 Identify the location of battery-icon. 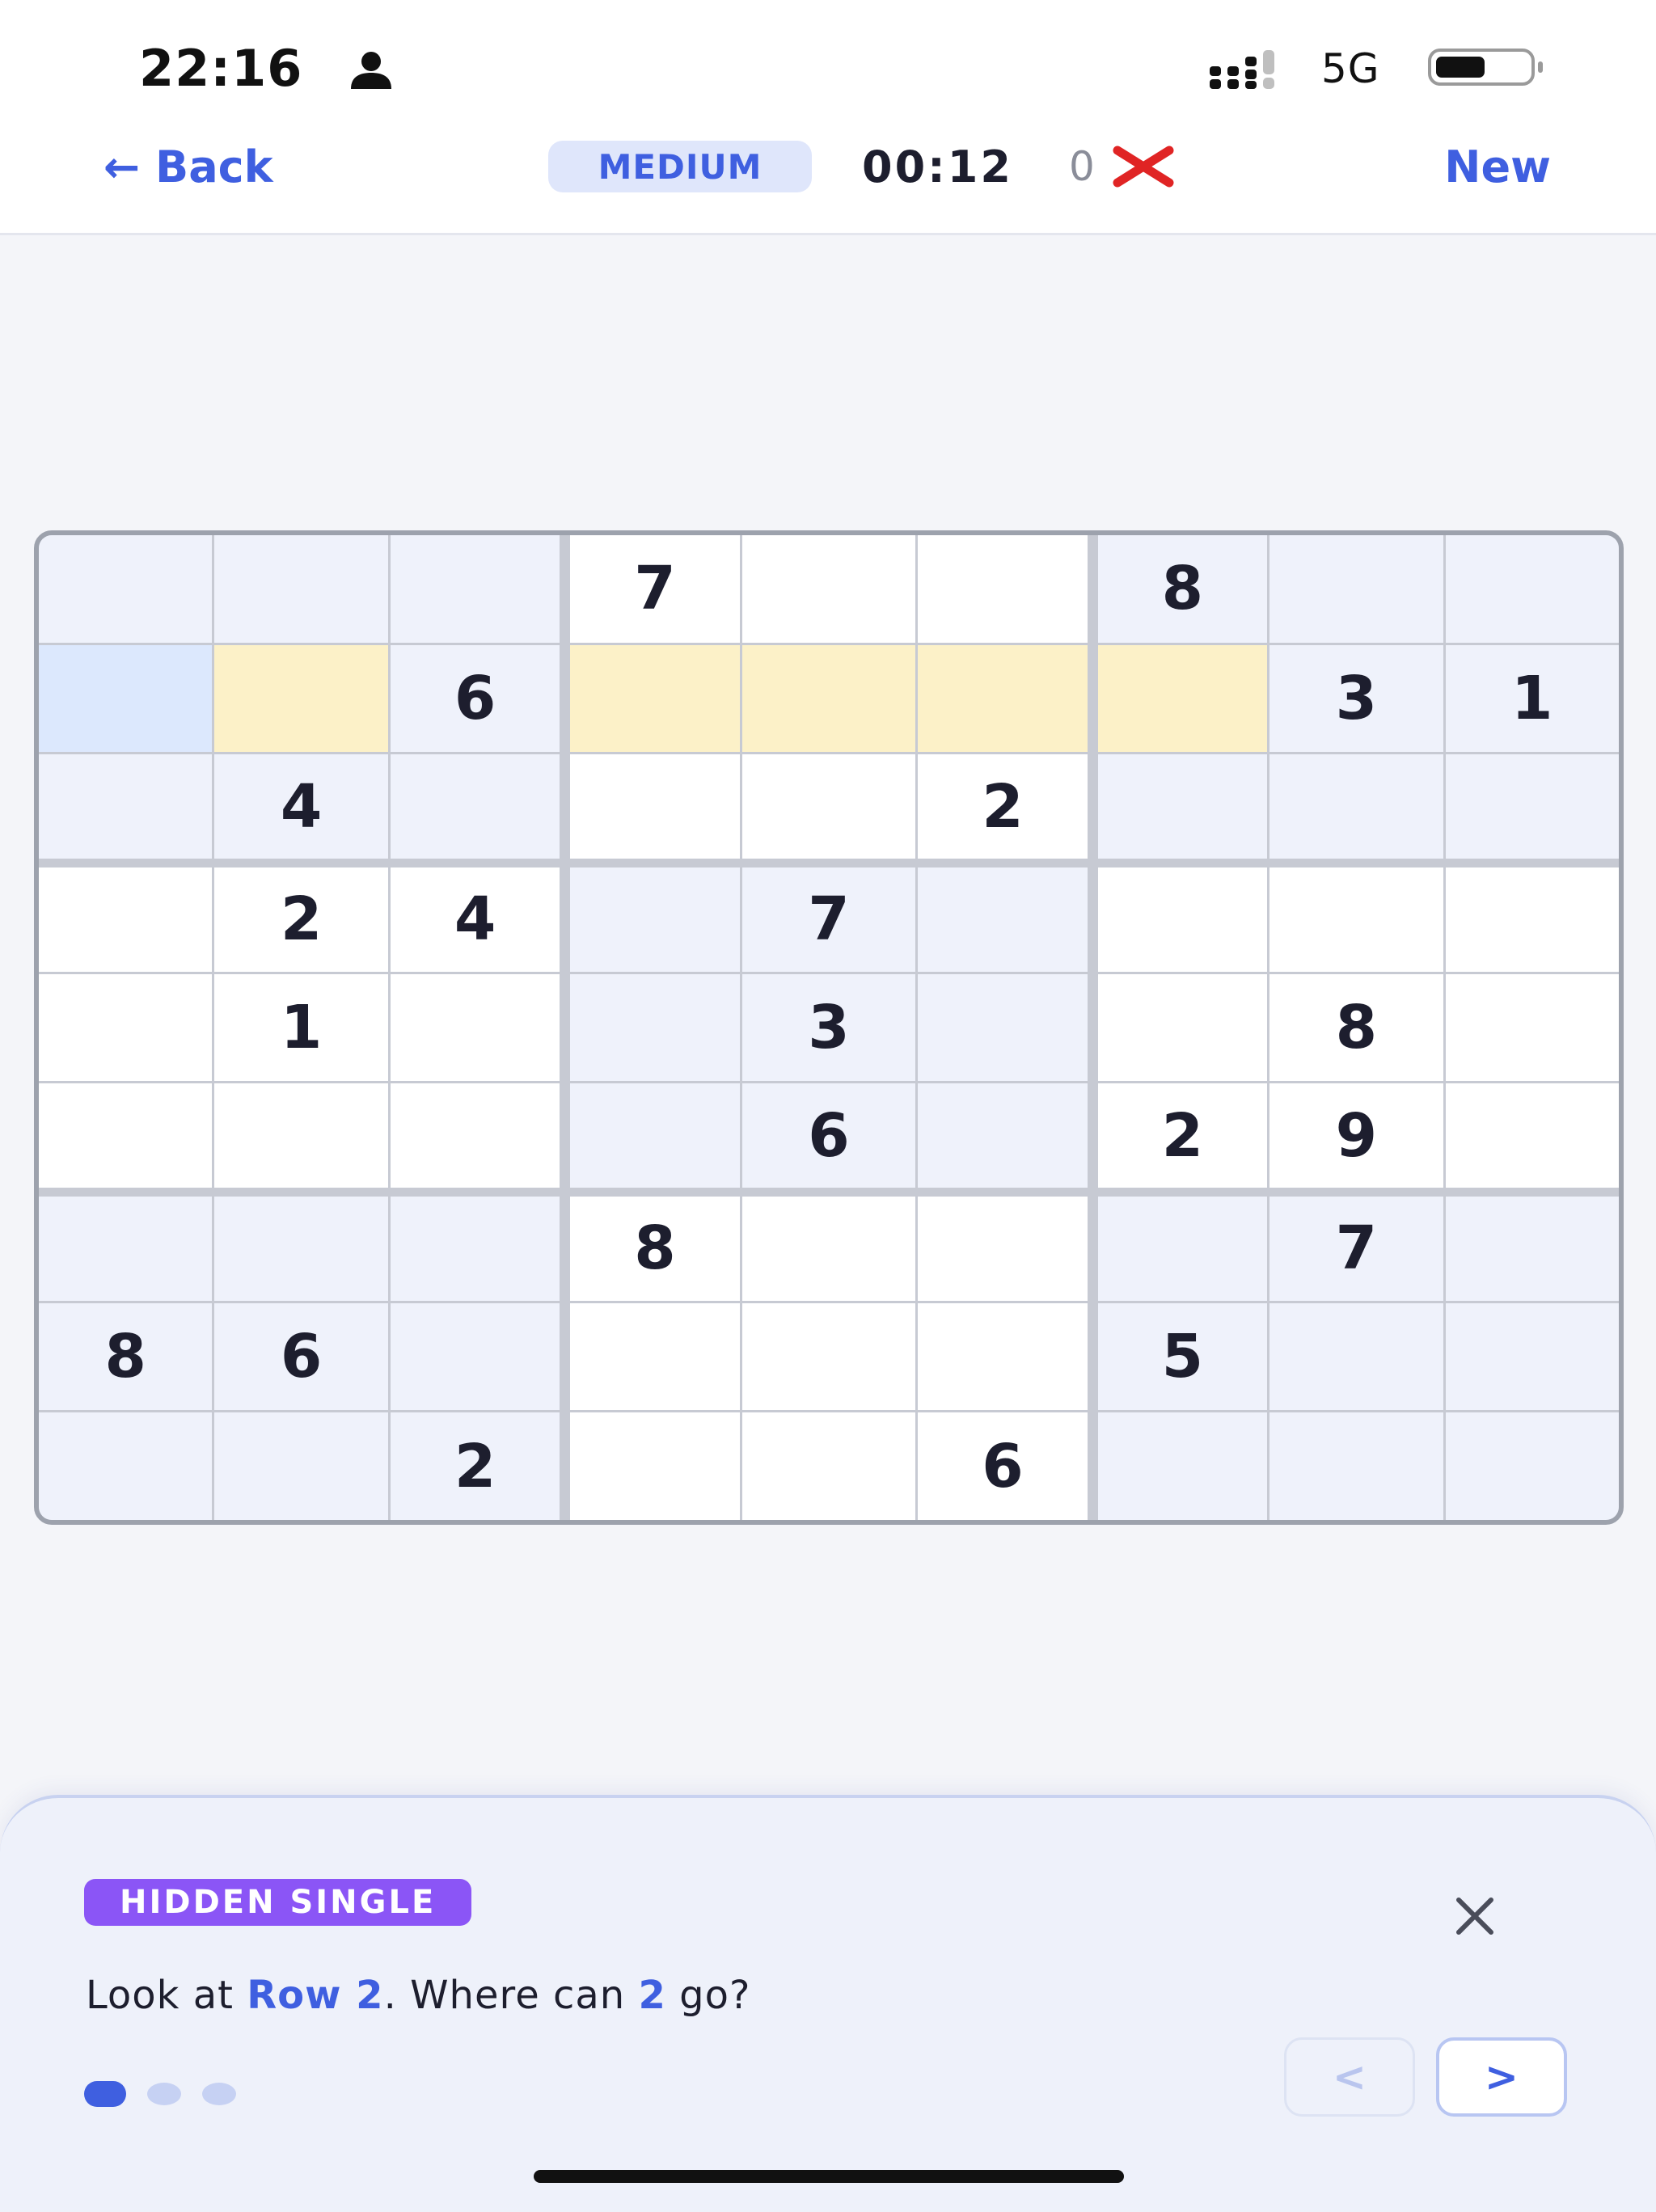
(1485, 67).